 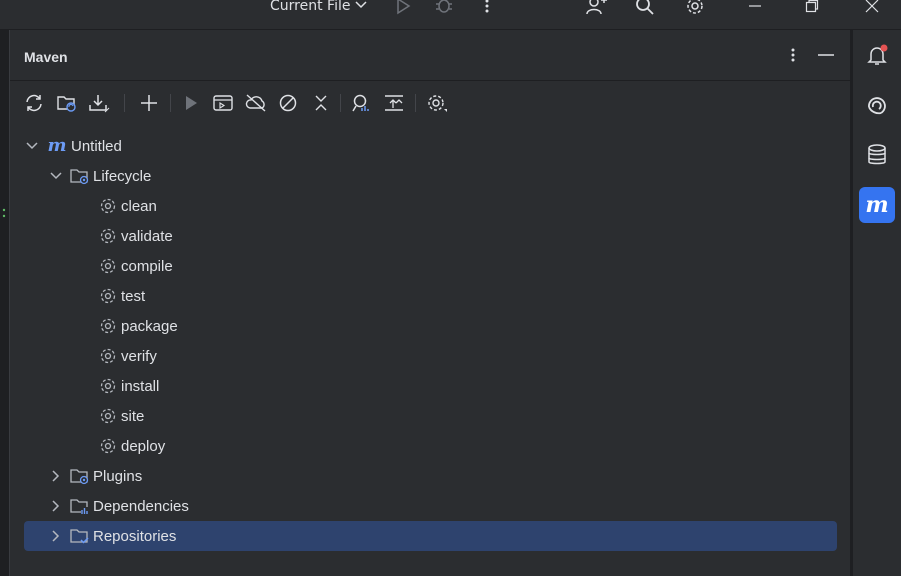 I want to click on tree-node-label: Untitled, so click(x=96, y=146).